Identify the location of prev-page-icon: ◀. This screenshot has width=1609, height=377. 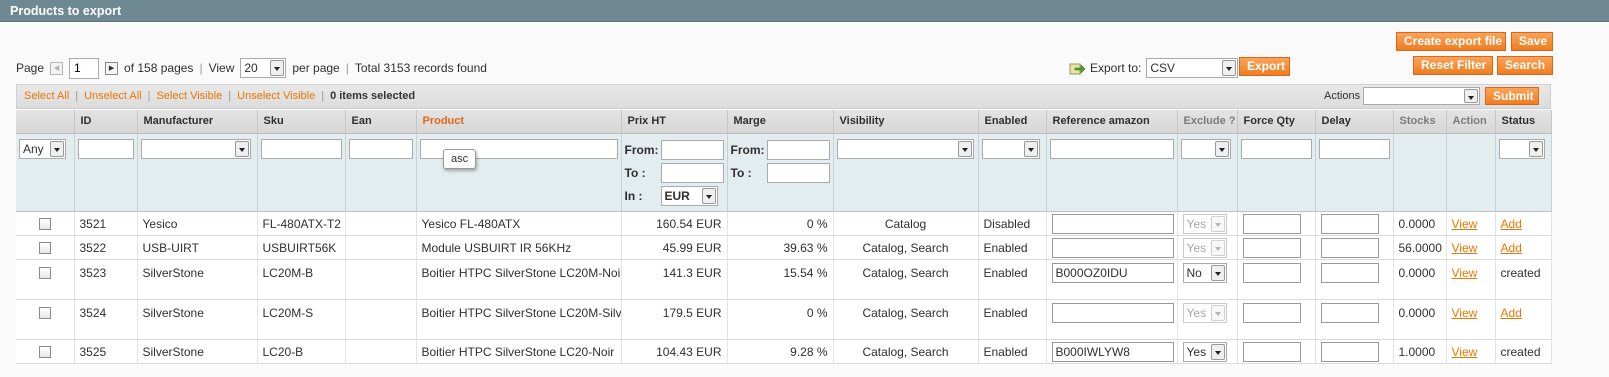
(57, 68).